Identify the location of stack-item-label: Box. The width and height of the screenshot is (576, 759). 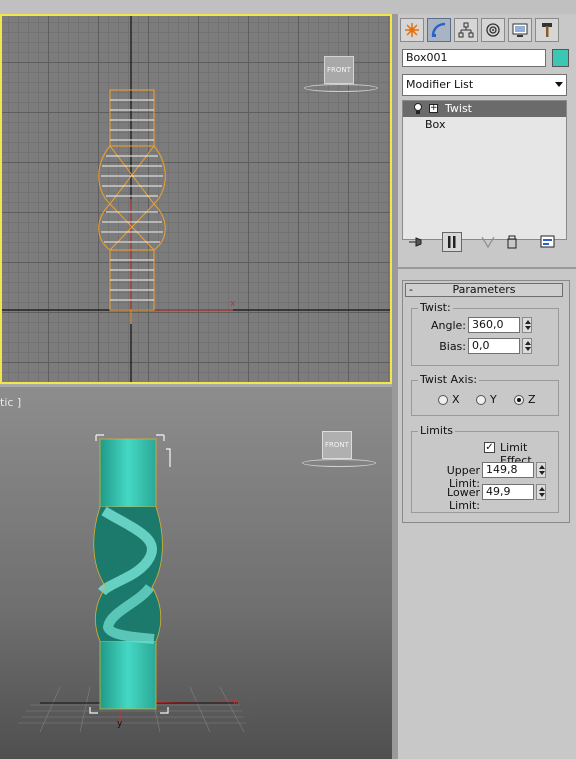
(435, 124).